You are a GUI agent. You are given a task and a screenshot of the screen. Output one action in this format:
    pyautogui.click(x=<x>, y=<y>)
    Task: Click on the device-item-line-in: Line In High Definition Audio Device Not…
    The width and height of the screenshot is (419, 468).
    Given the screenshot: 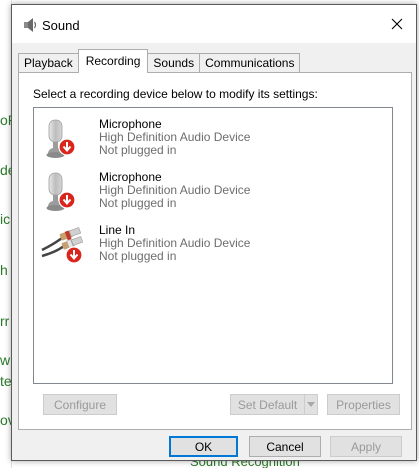 What is the action you would take?
    pyautogui.click(x=210, y=247)
    